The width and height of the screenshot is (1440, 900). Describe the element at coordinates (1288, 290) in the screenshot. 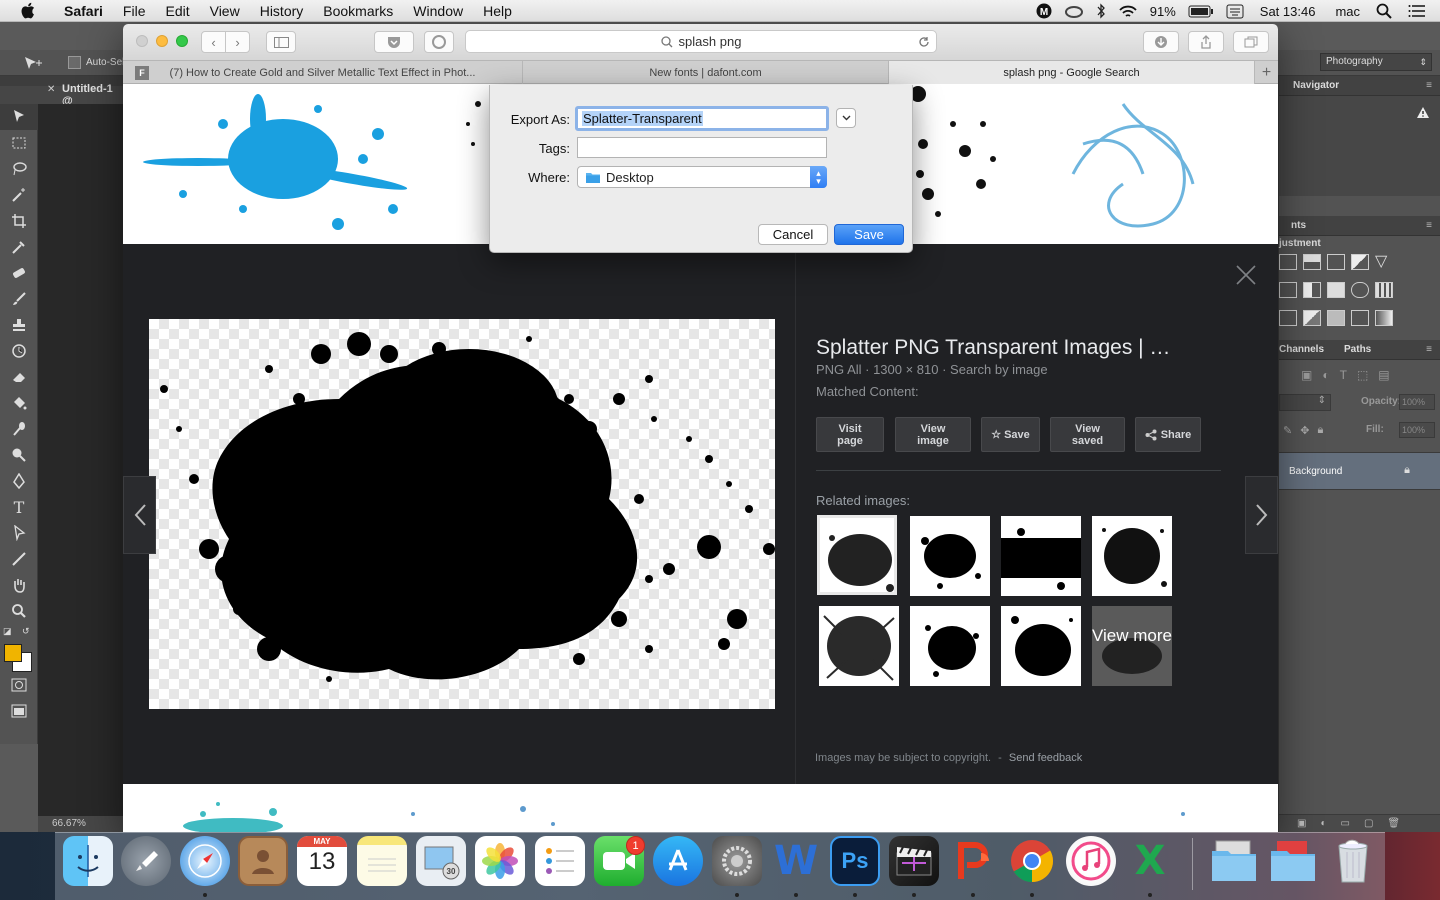

I see `hue-saturation-icon` at that location.